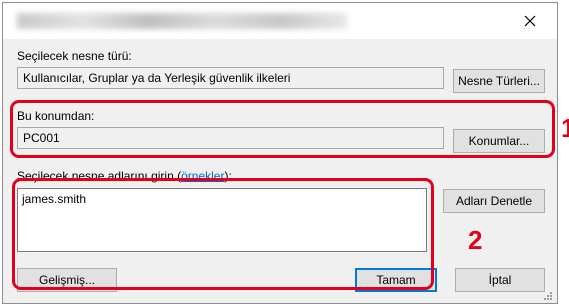 The image size is (569, 307). Describe the element at coordinates (99, 176) in the screenshot. I see `object-names-label-prefix: Seçilecek nesne adlarını girin (` at that location.